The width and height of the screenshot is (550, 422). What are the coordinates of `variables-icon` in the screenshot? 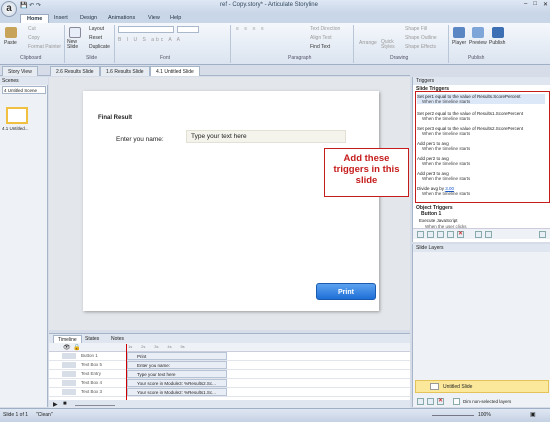 It's located at (542, 234).